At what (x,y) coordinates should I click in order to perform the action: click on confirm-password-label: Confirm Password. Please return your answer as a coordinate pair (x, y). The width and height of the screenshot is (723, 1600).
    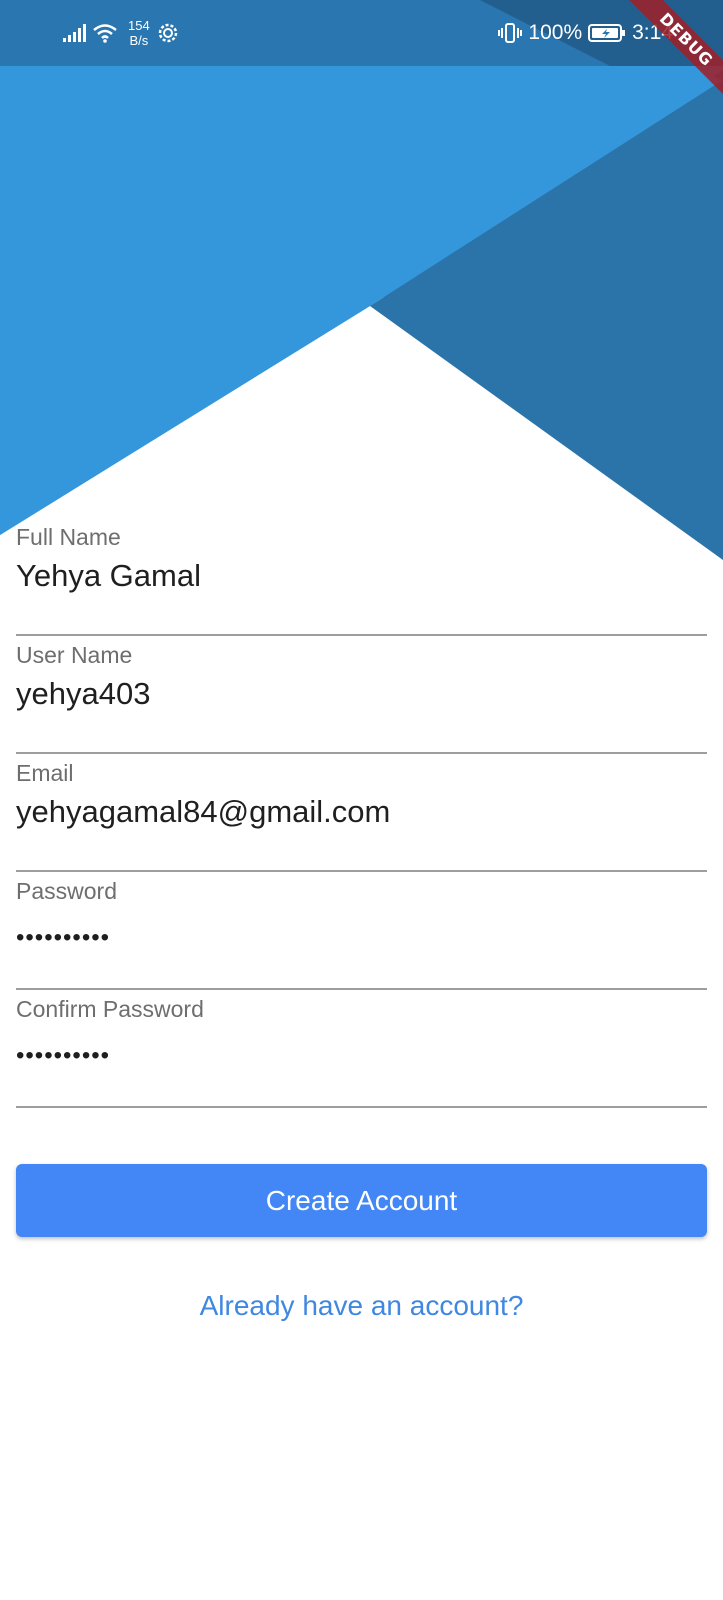
    Looking at the image, I should click on (110, 1009).